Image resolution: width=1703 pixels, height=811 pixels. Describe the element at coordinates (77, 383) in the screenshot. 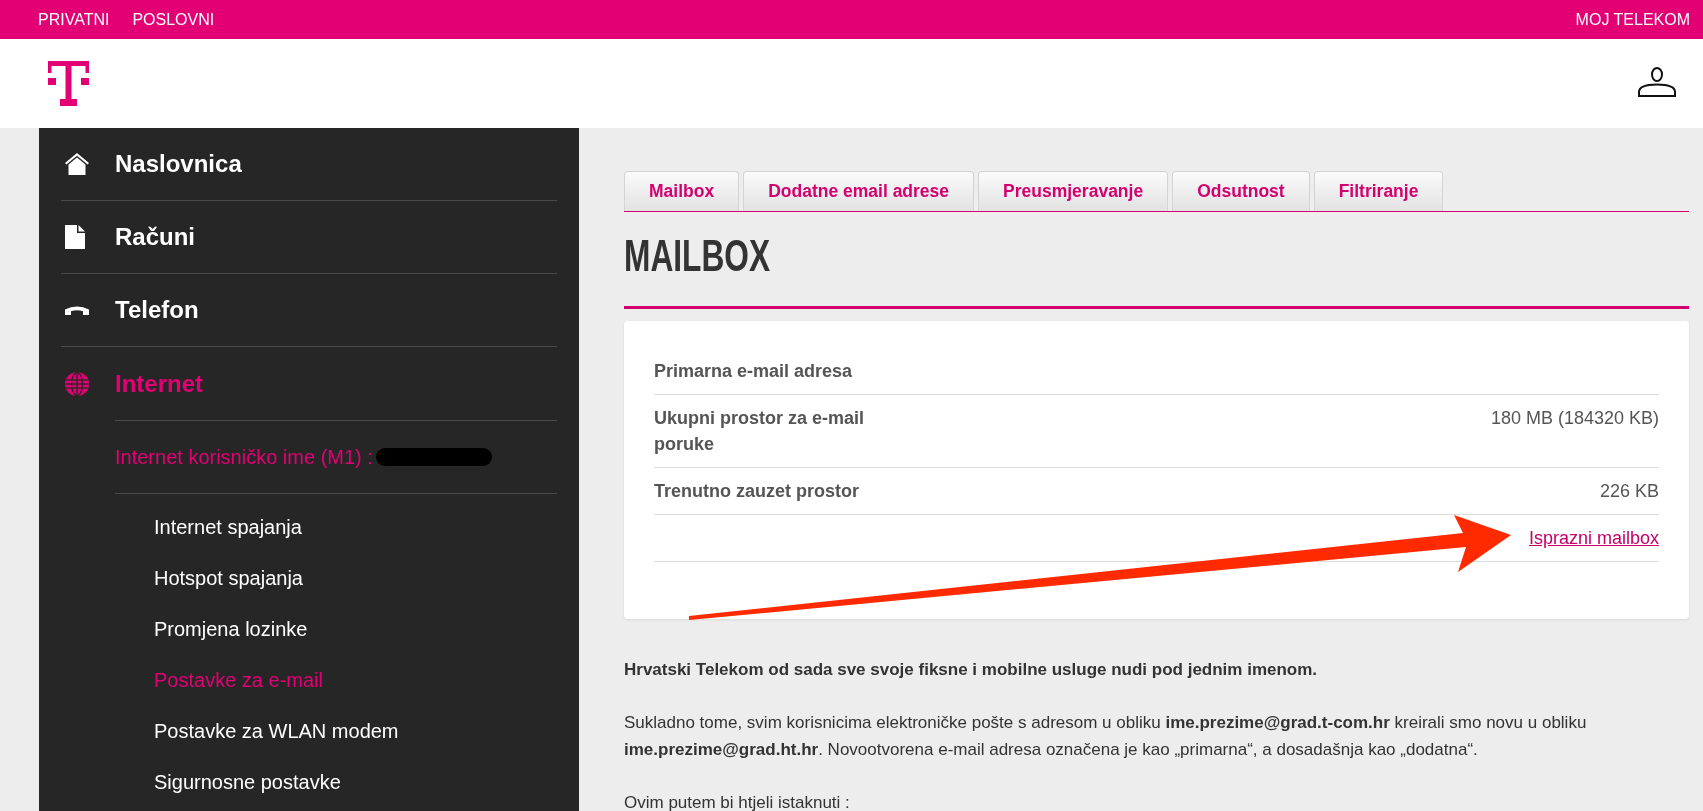

I see `globe-icon` at that location.